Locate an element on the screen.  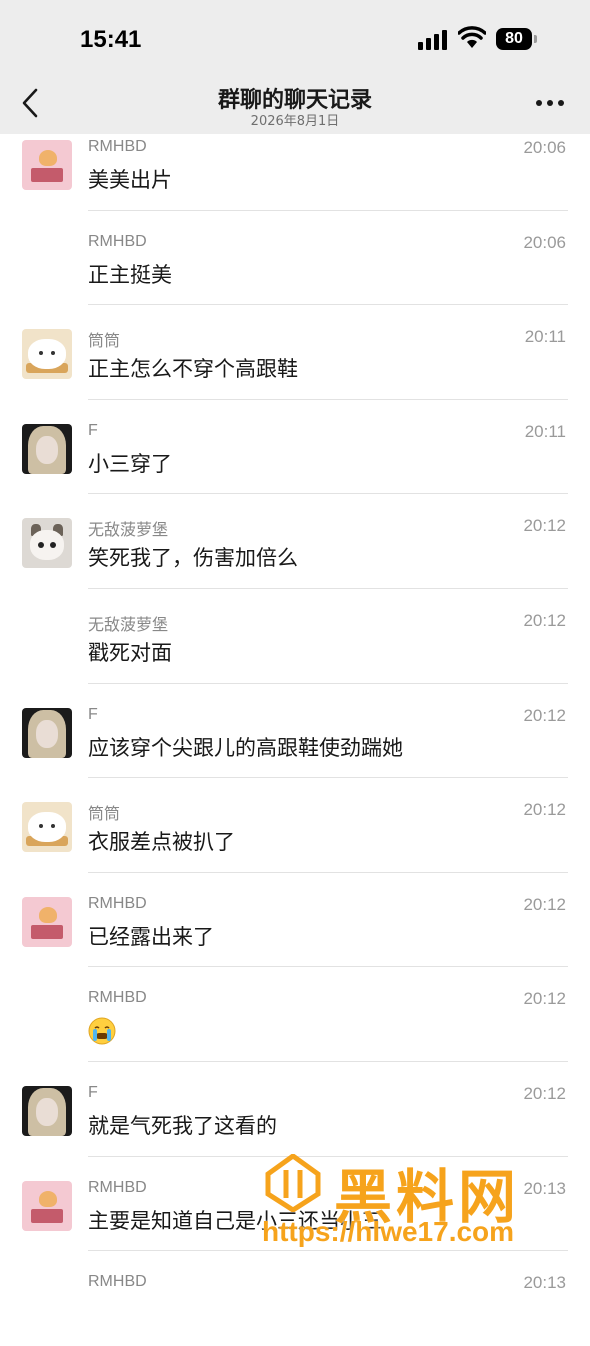
message-text: 笑死我了，伤害加倍么 is located at coordinates (193, 558).